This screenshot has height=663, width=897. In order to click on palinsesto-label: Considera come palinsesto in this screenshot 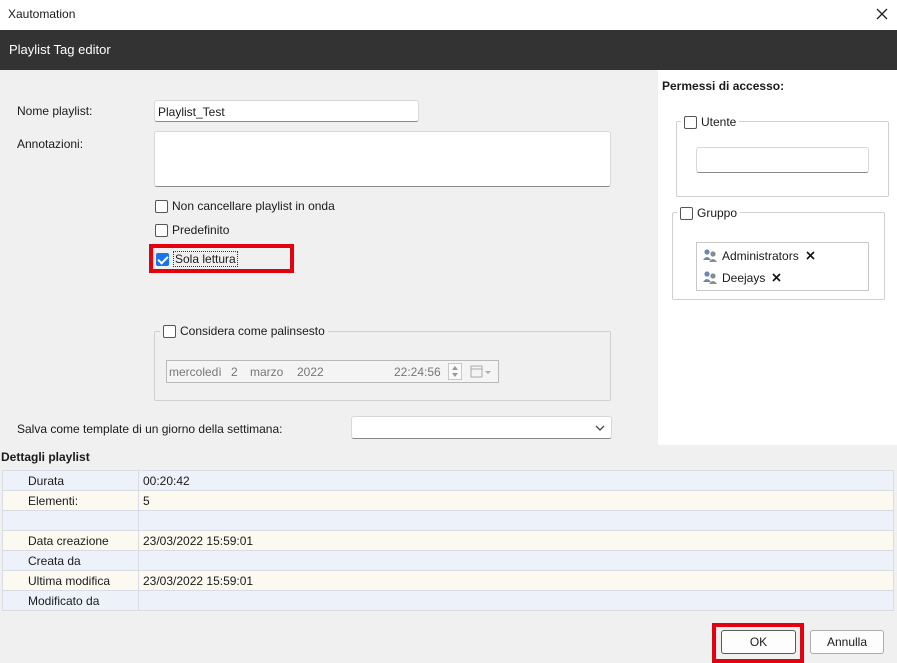, I will do `click(252, 331)`.